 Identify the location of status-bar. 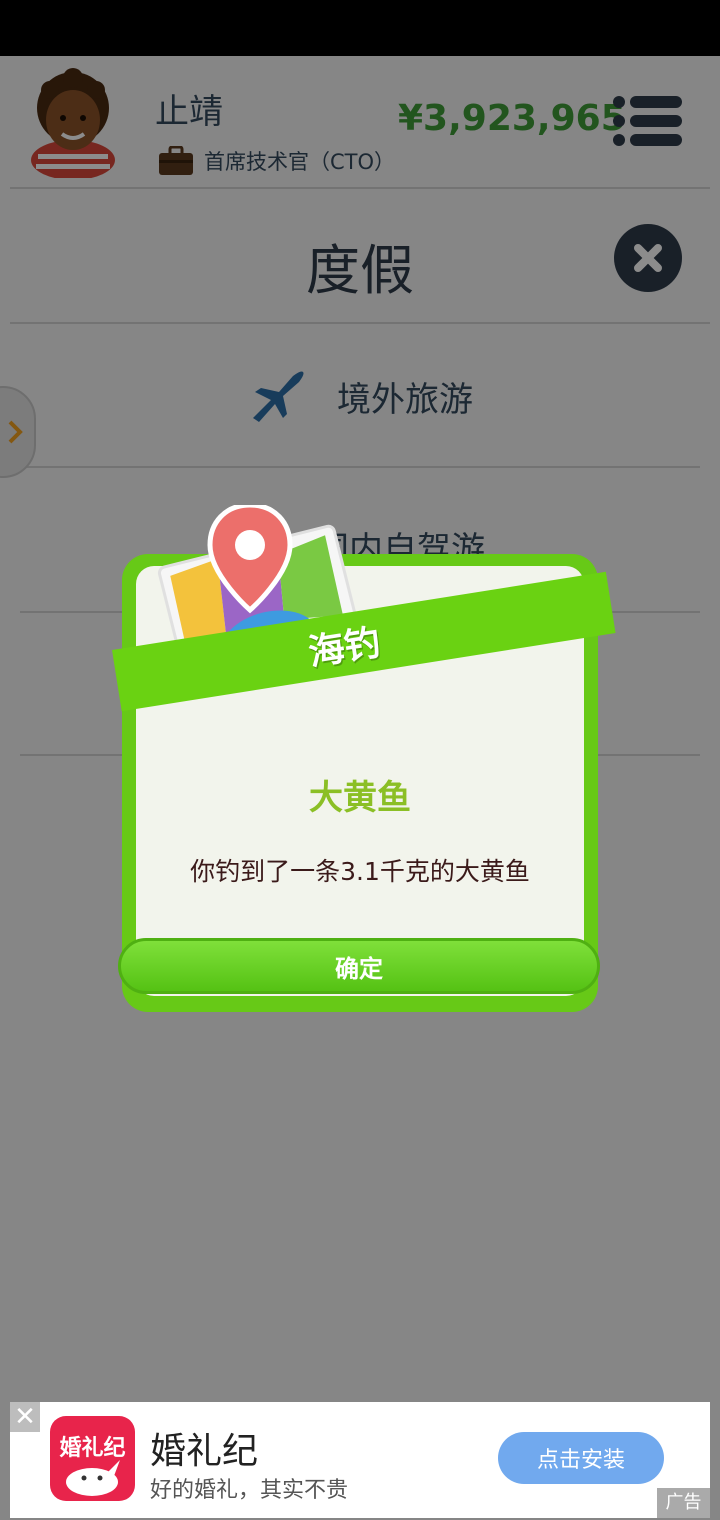
(360, 28).